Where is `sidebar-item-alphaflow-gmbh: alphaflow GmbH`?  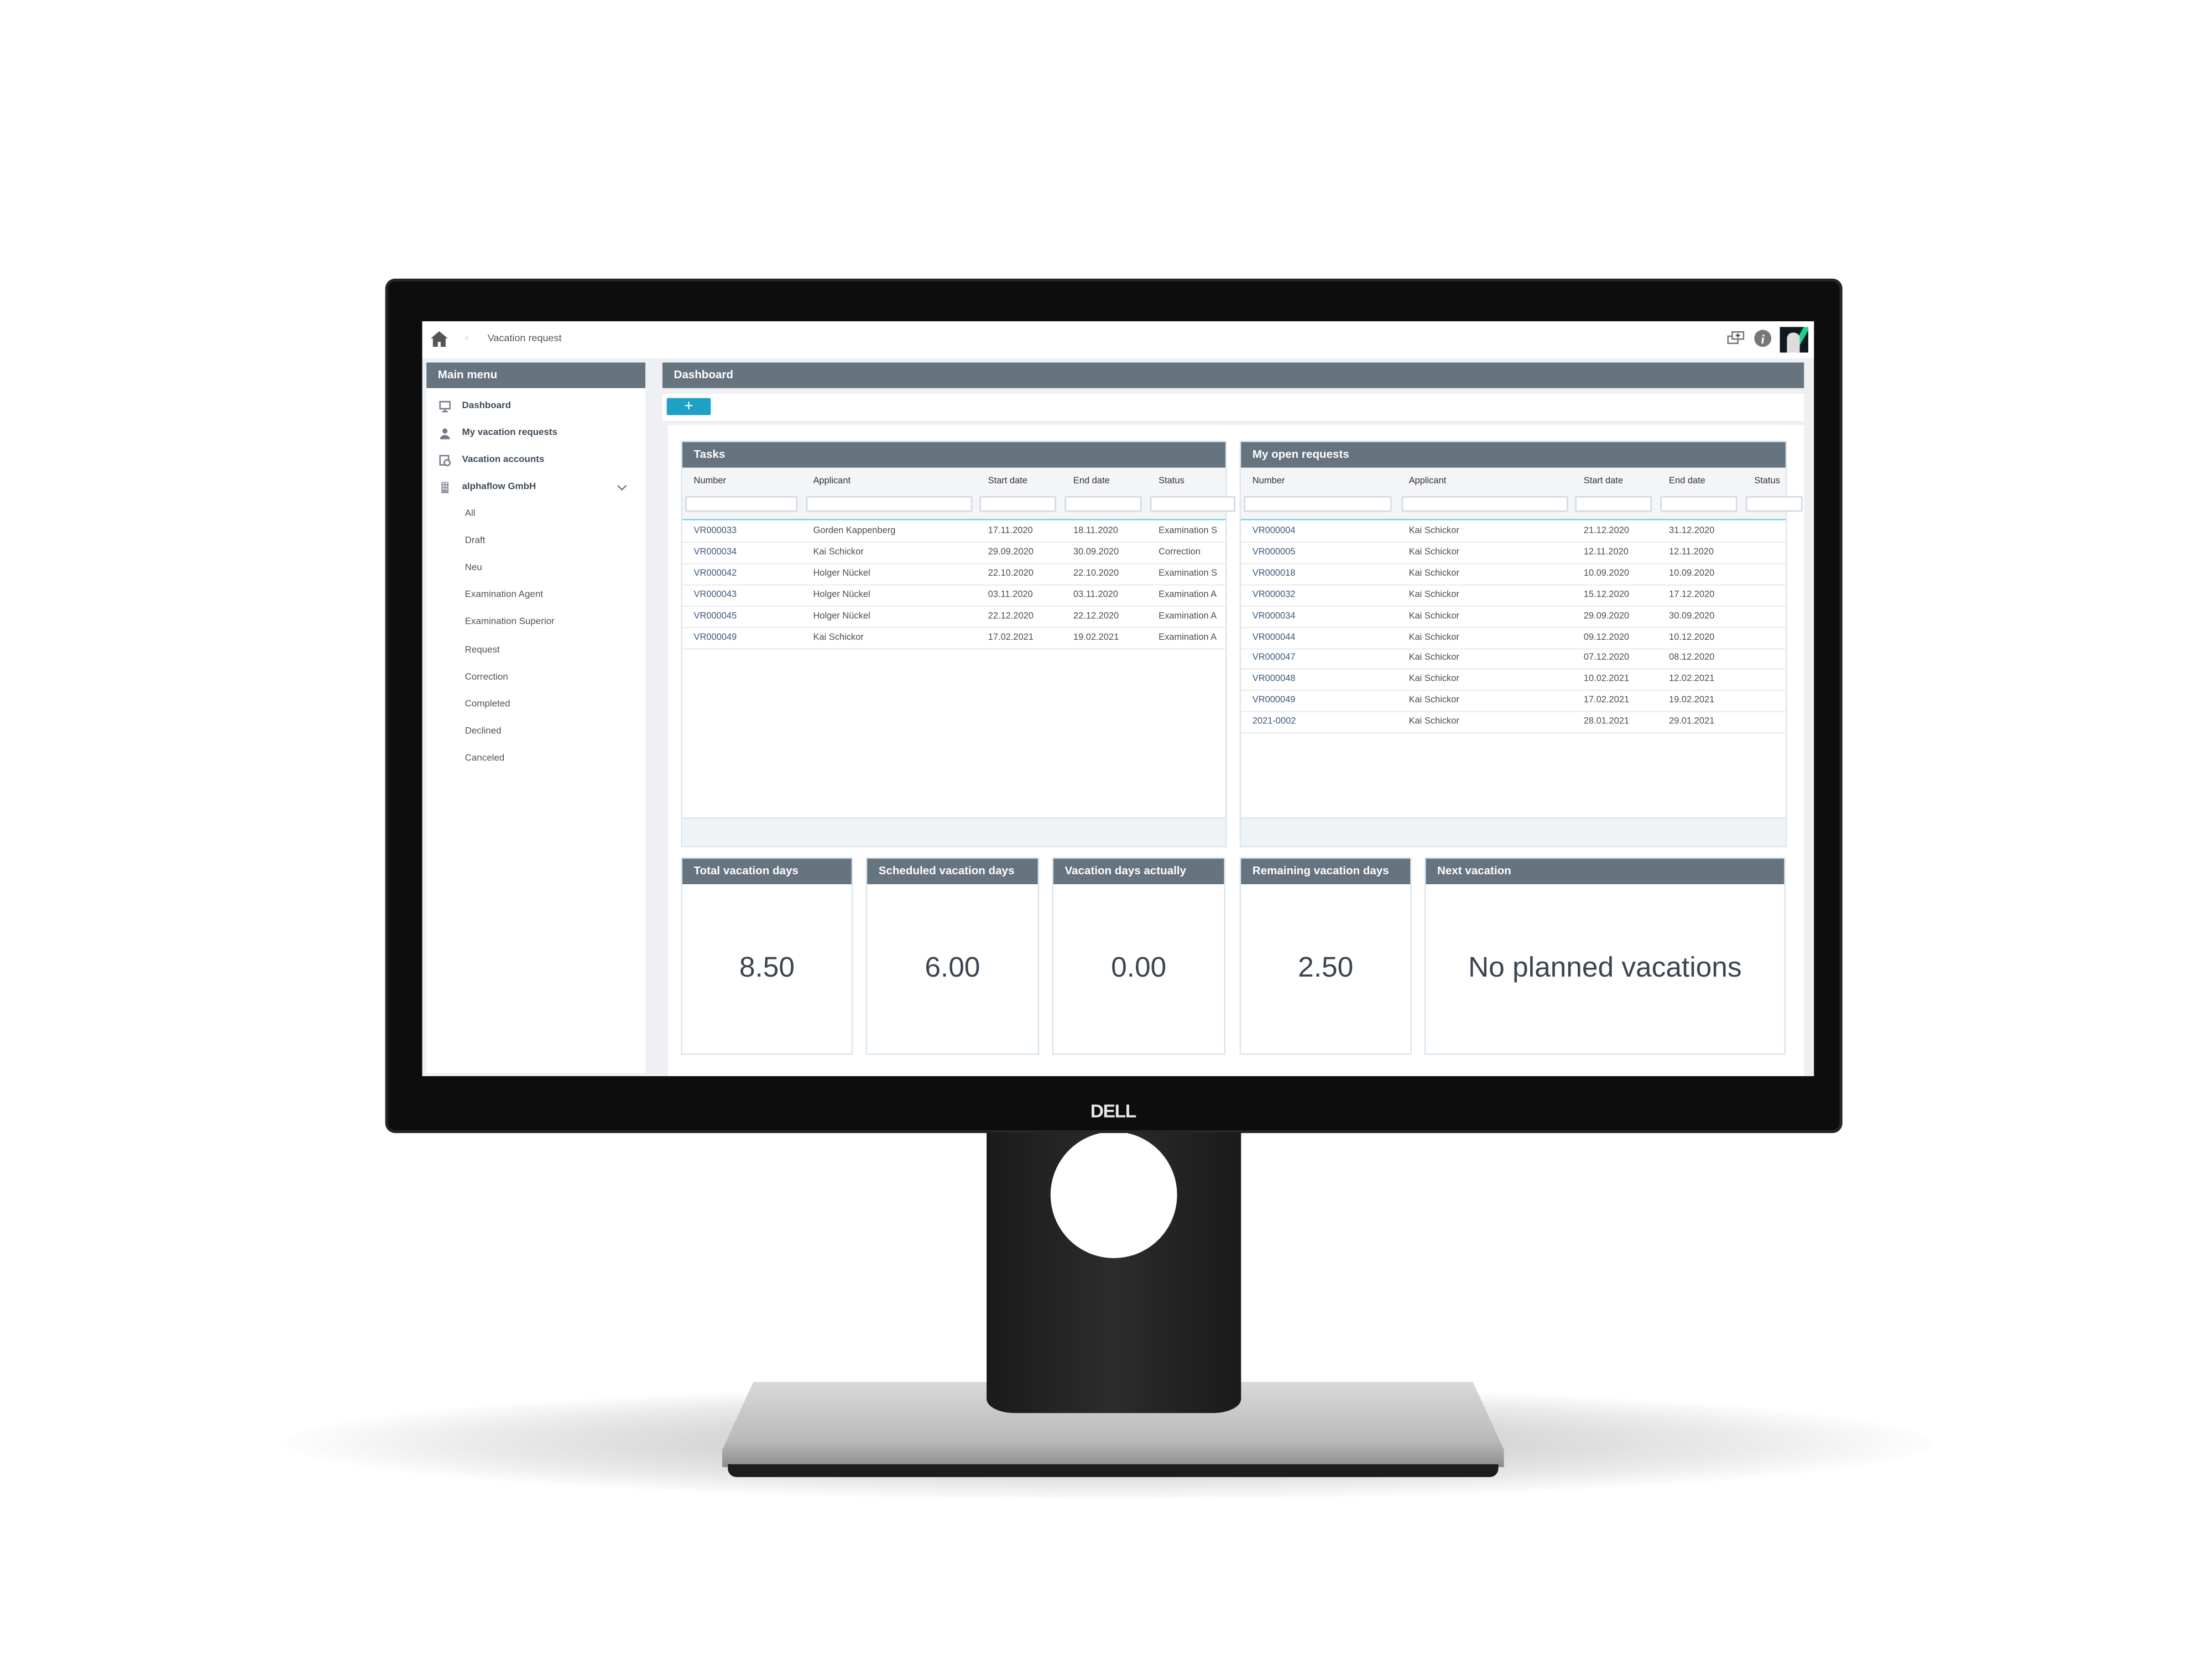
sidebar-item-alphaflow-gmbh: alphaflow GmbH is located at coordinates (536, 488).